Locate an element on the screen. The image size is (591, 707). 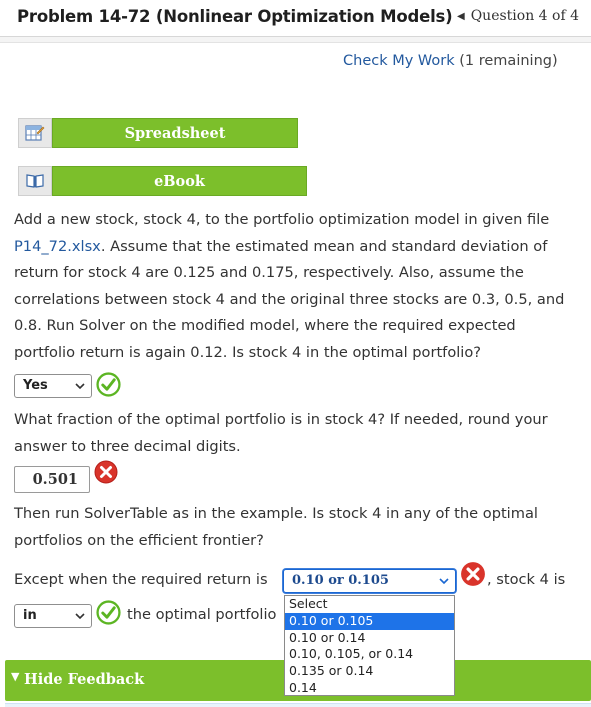
book-icon is located at coordinates (35, 181).